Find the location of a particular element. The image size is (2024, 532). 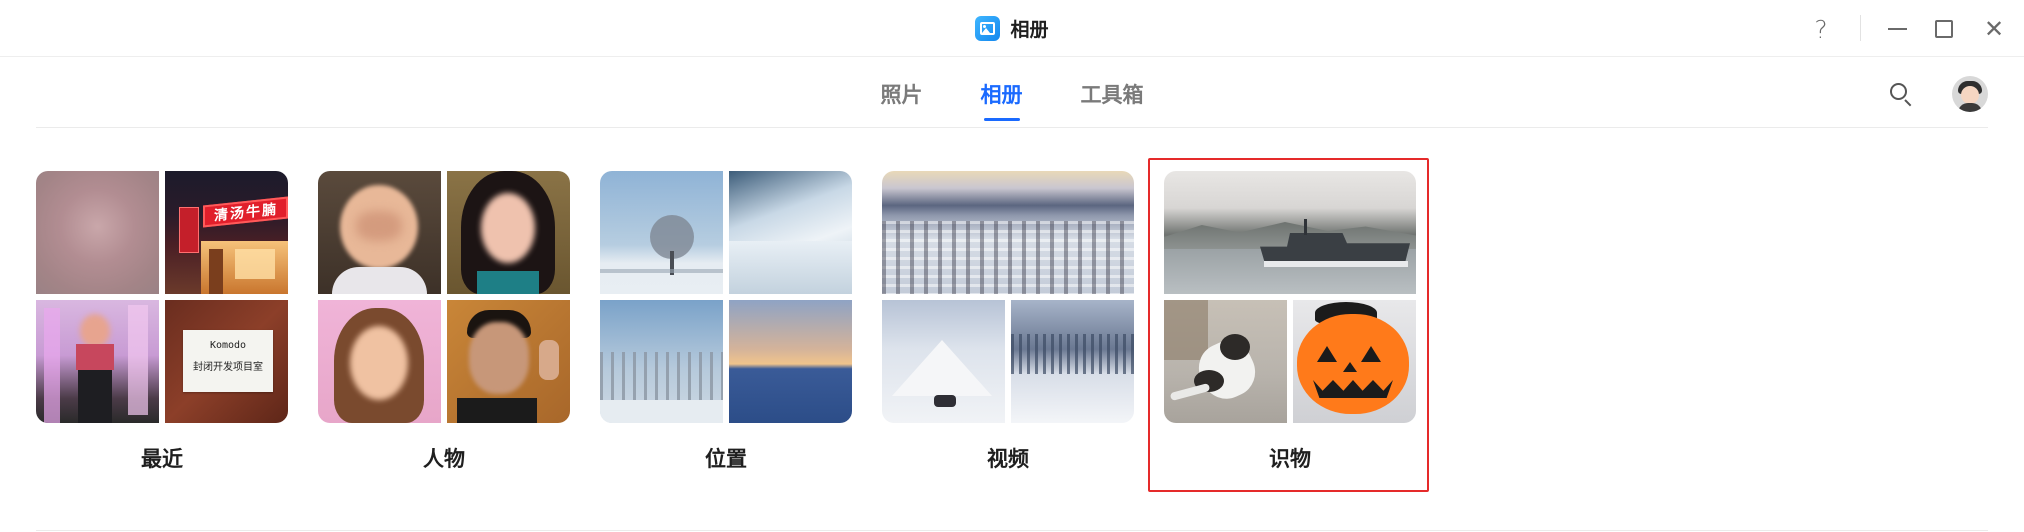

thumbnail-person-pink is located at coordinates (97, 361).